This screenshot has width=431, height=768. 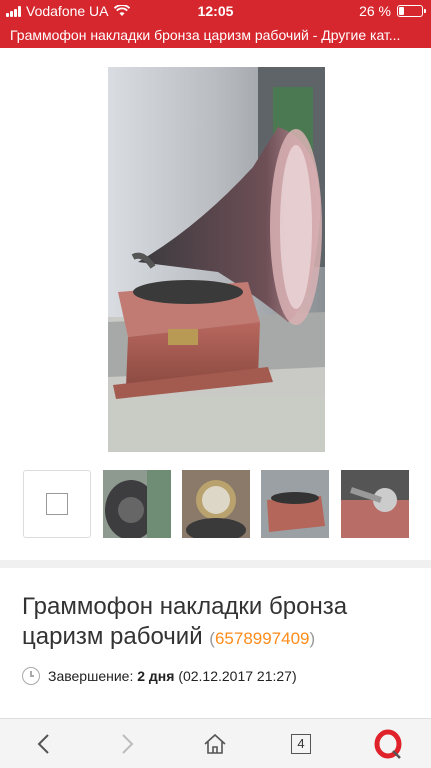 What do you see at coordinates (295, 504) in the screenshot?
I see `thumbnail-box` at bounding box center [295, 504].